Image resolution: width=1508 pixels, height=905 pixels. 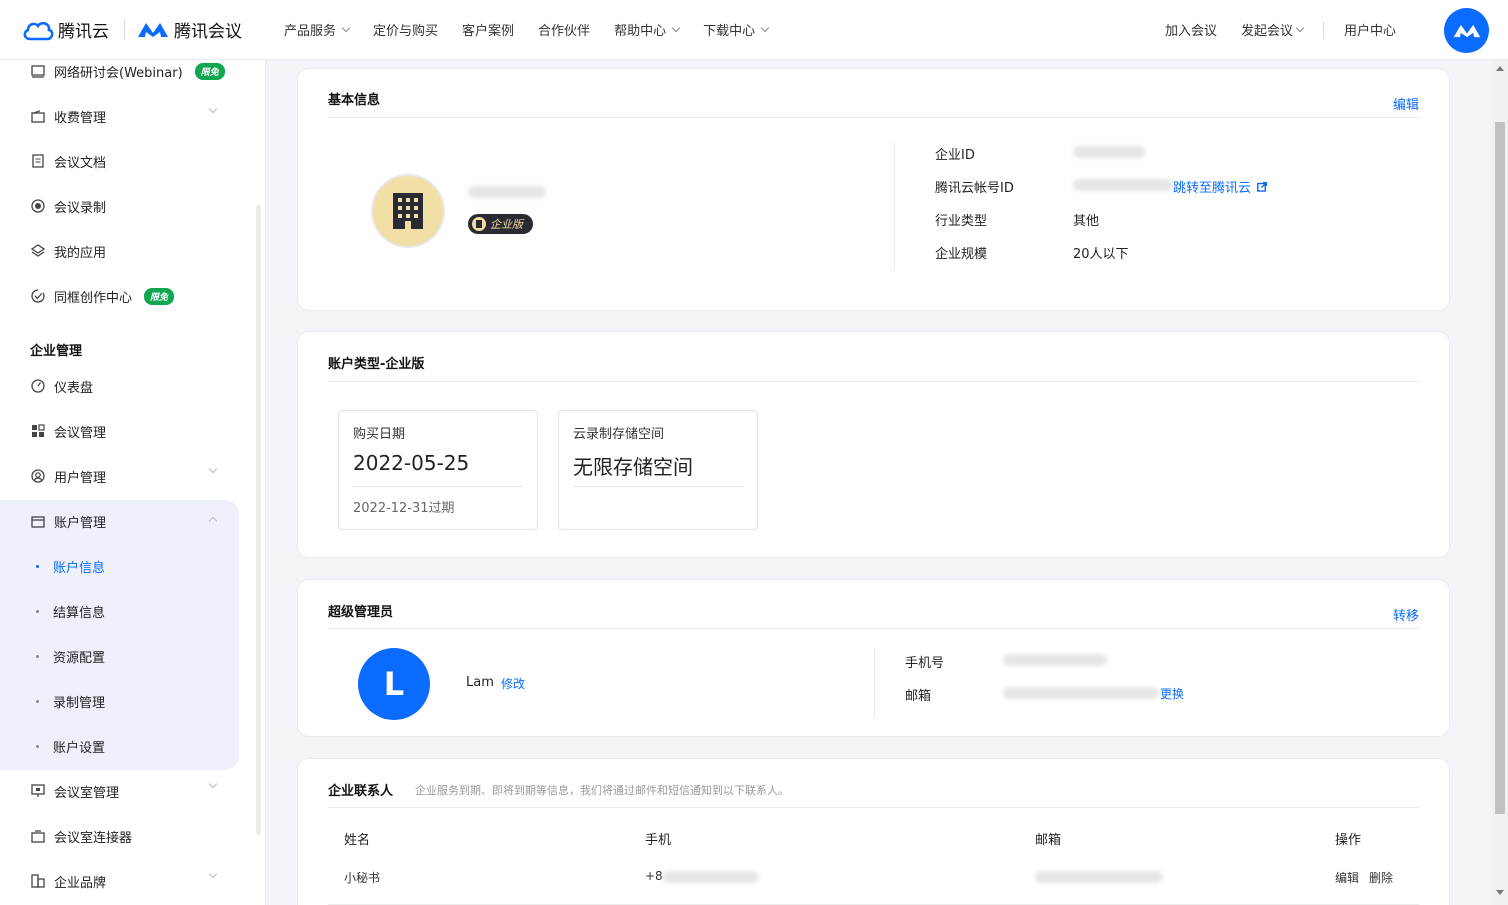 I want to click on sidebar-item-dashboard: 仪表盘, so click(x=120, y=386).